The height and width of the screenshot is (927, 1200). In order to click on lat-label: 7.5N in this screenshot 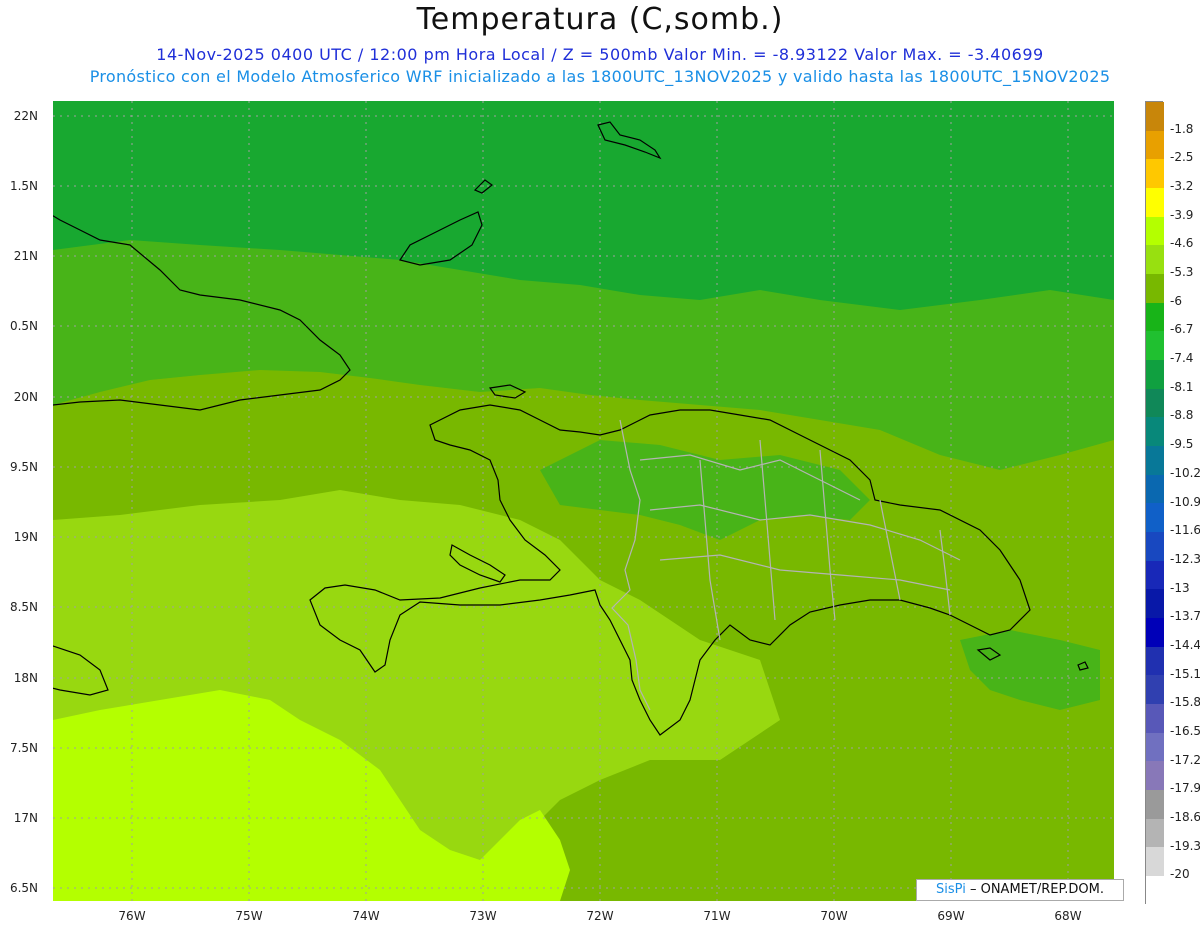, I will do `click(23, 748)`.